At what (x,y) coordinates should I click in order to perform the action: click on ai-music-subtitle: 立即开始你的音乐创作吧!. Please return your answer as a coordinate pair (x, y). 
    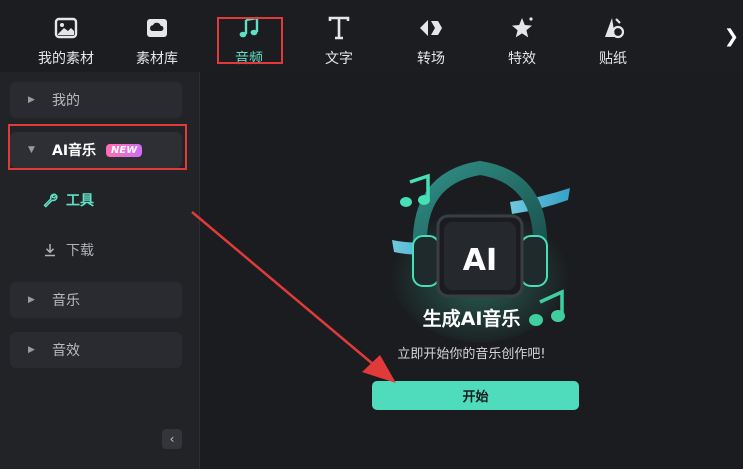
    Looking at the image, I should click on (471, 354).